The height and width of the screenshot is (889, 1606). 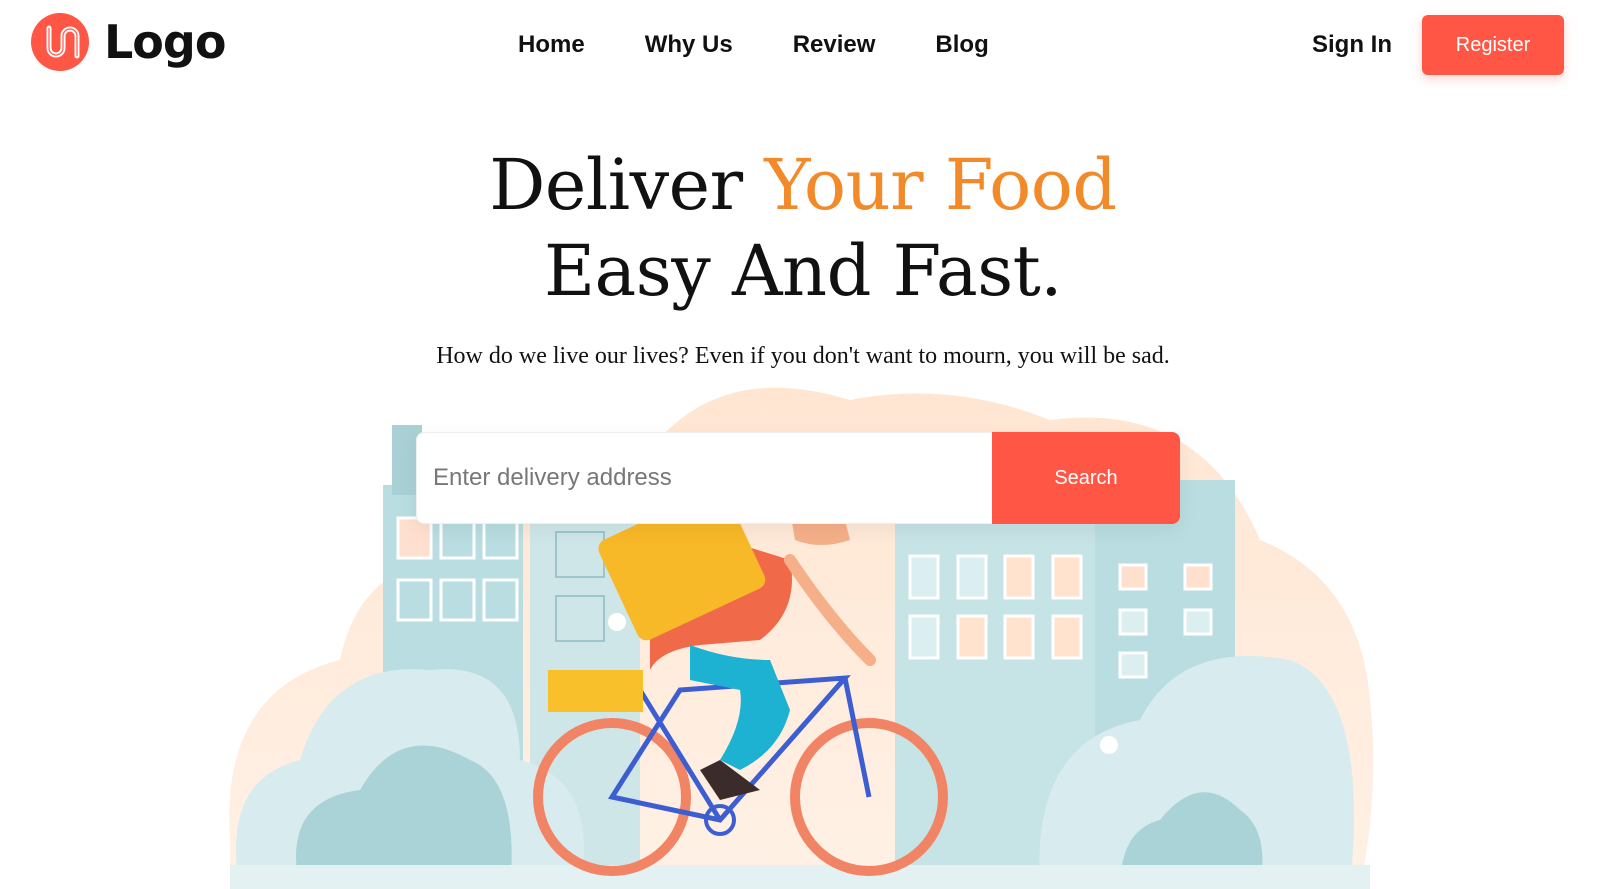 I want to click on main-nav: Home Why Us Review Blog, so click(x=753, y=45).